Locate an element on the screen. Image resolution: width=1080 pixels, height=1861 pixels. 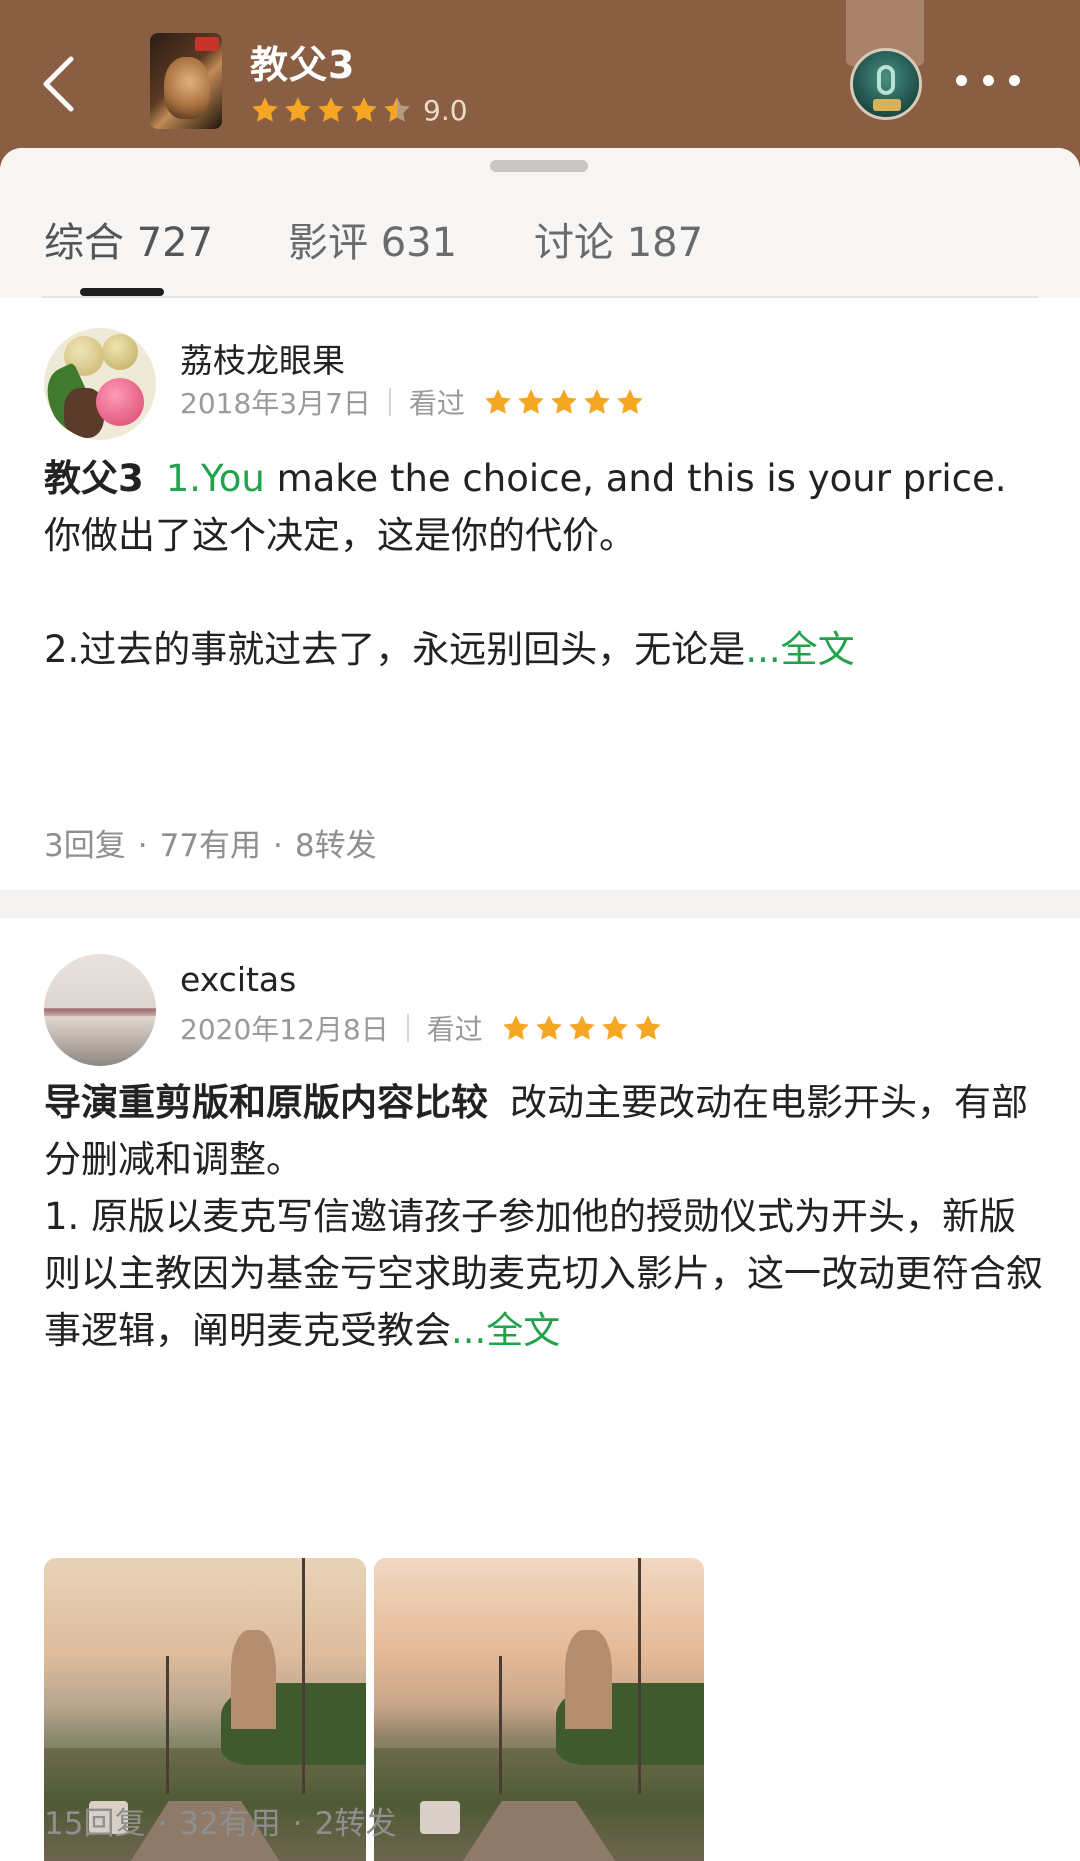
tab-overall: 综合 727 is located at coordinates (128, 239).